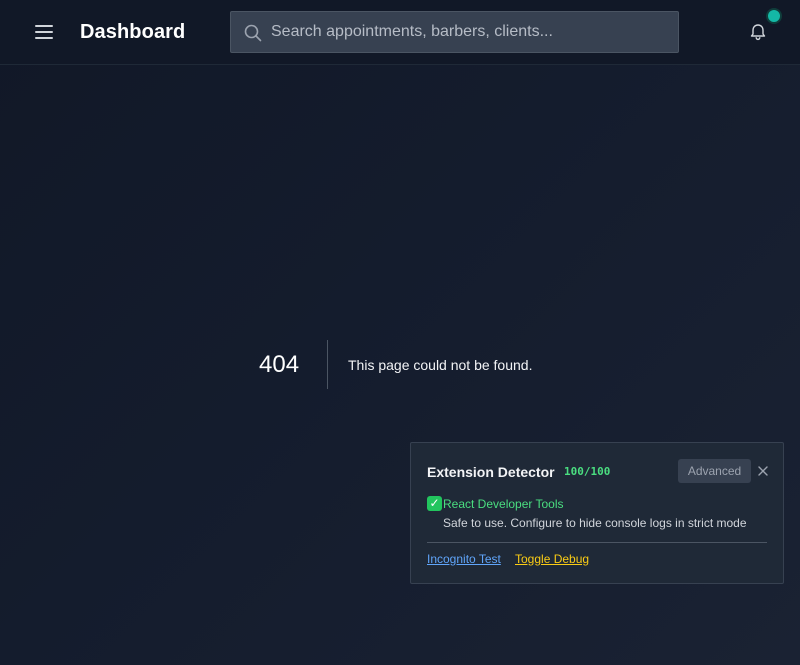 The height and width of the screenshot is (665, 800). Describe the element at coordinates (552, 559) in the screenshot. I see `toggle-debug-link: Toggle Debug` at that location.